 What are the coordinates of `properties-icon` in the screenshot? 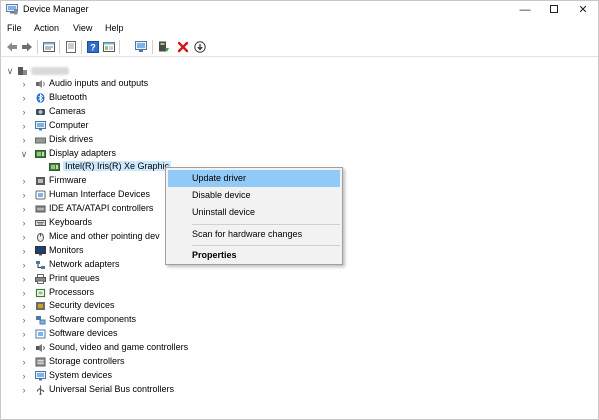 It's located at (49, 47).